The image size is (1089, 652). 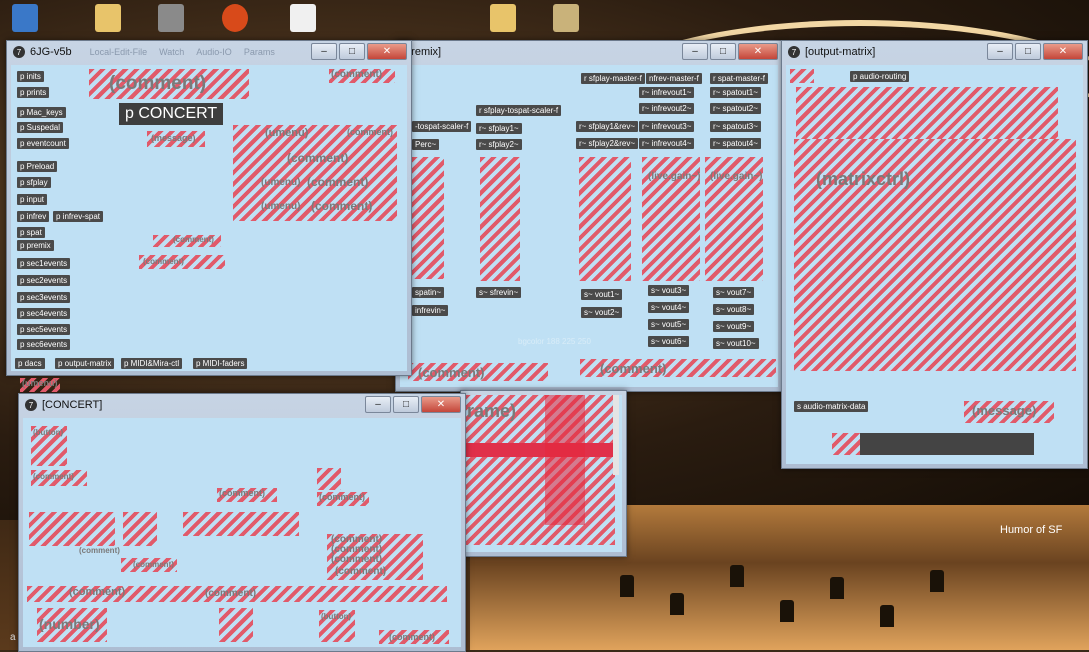 I want to click on patch-object: s~ vout9~, so click(x=734, y=326).